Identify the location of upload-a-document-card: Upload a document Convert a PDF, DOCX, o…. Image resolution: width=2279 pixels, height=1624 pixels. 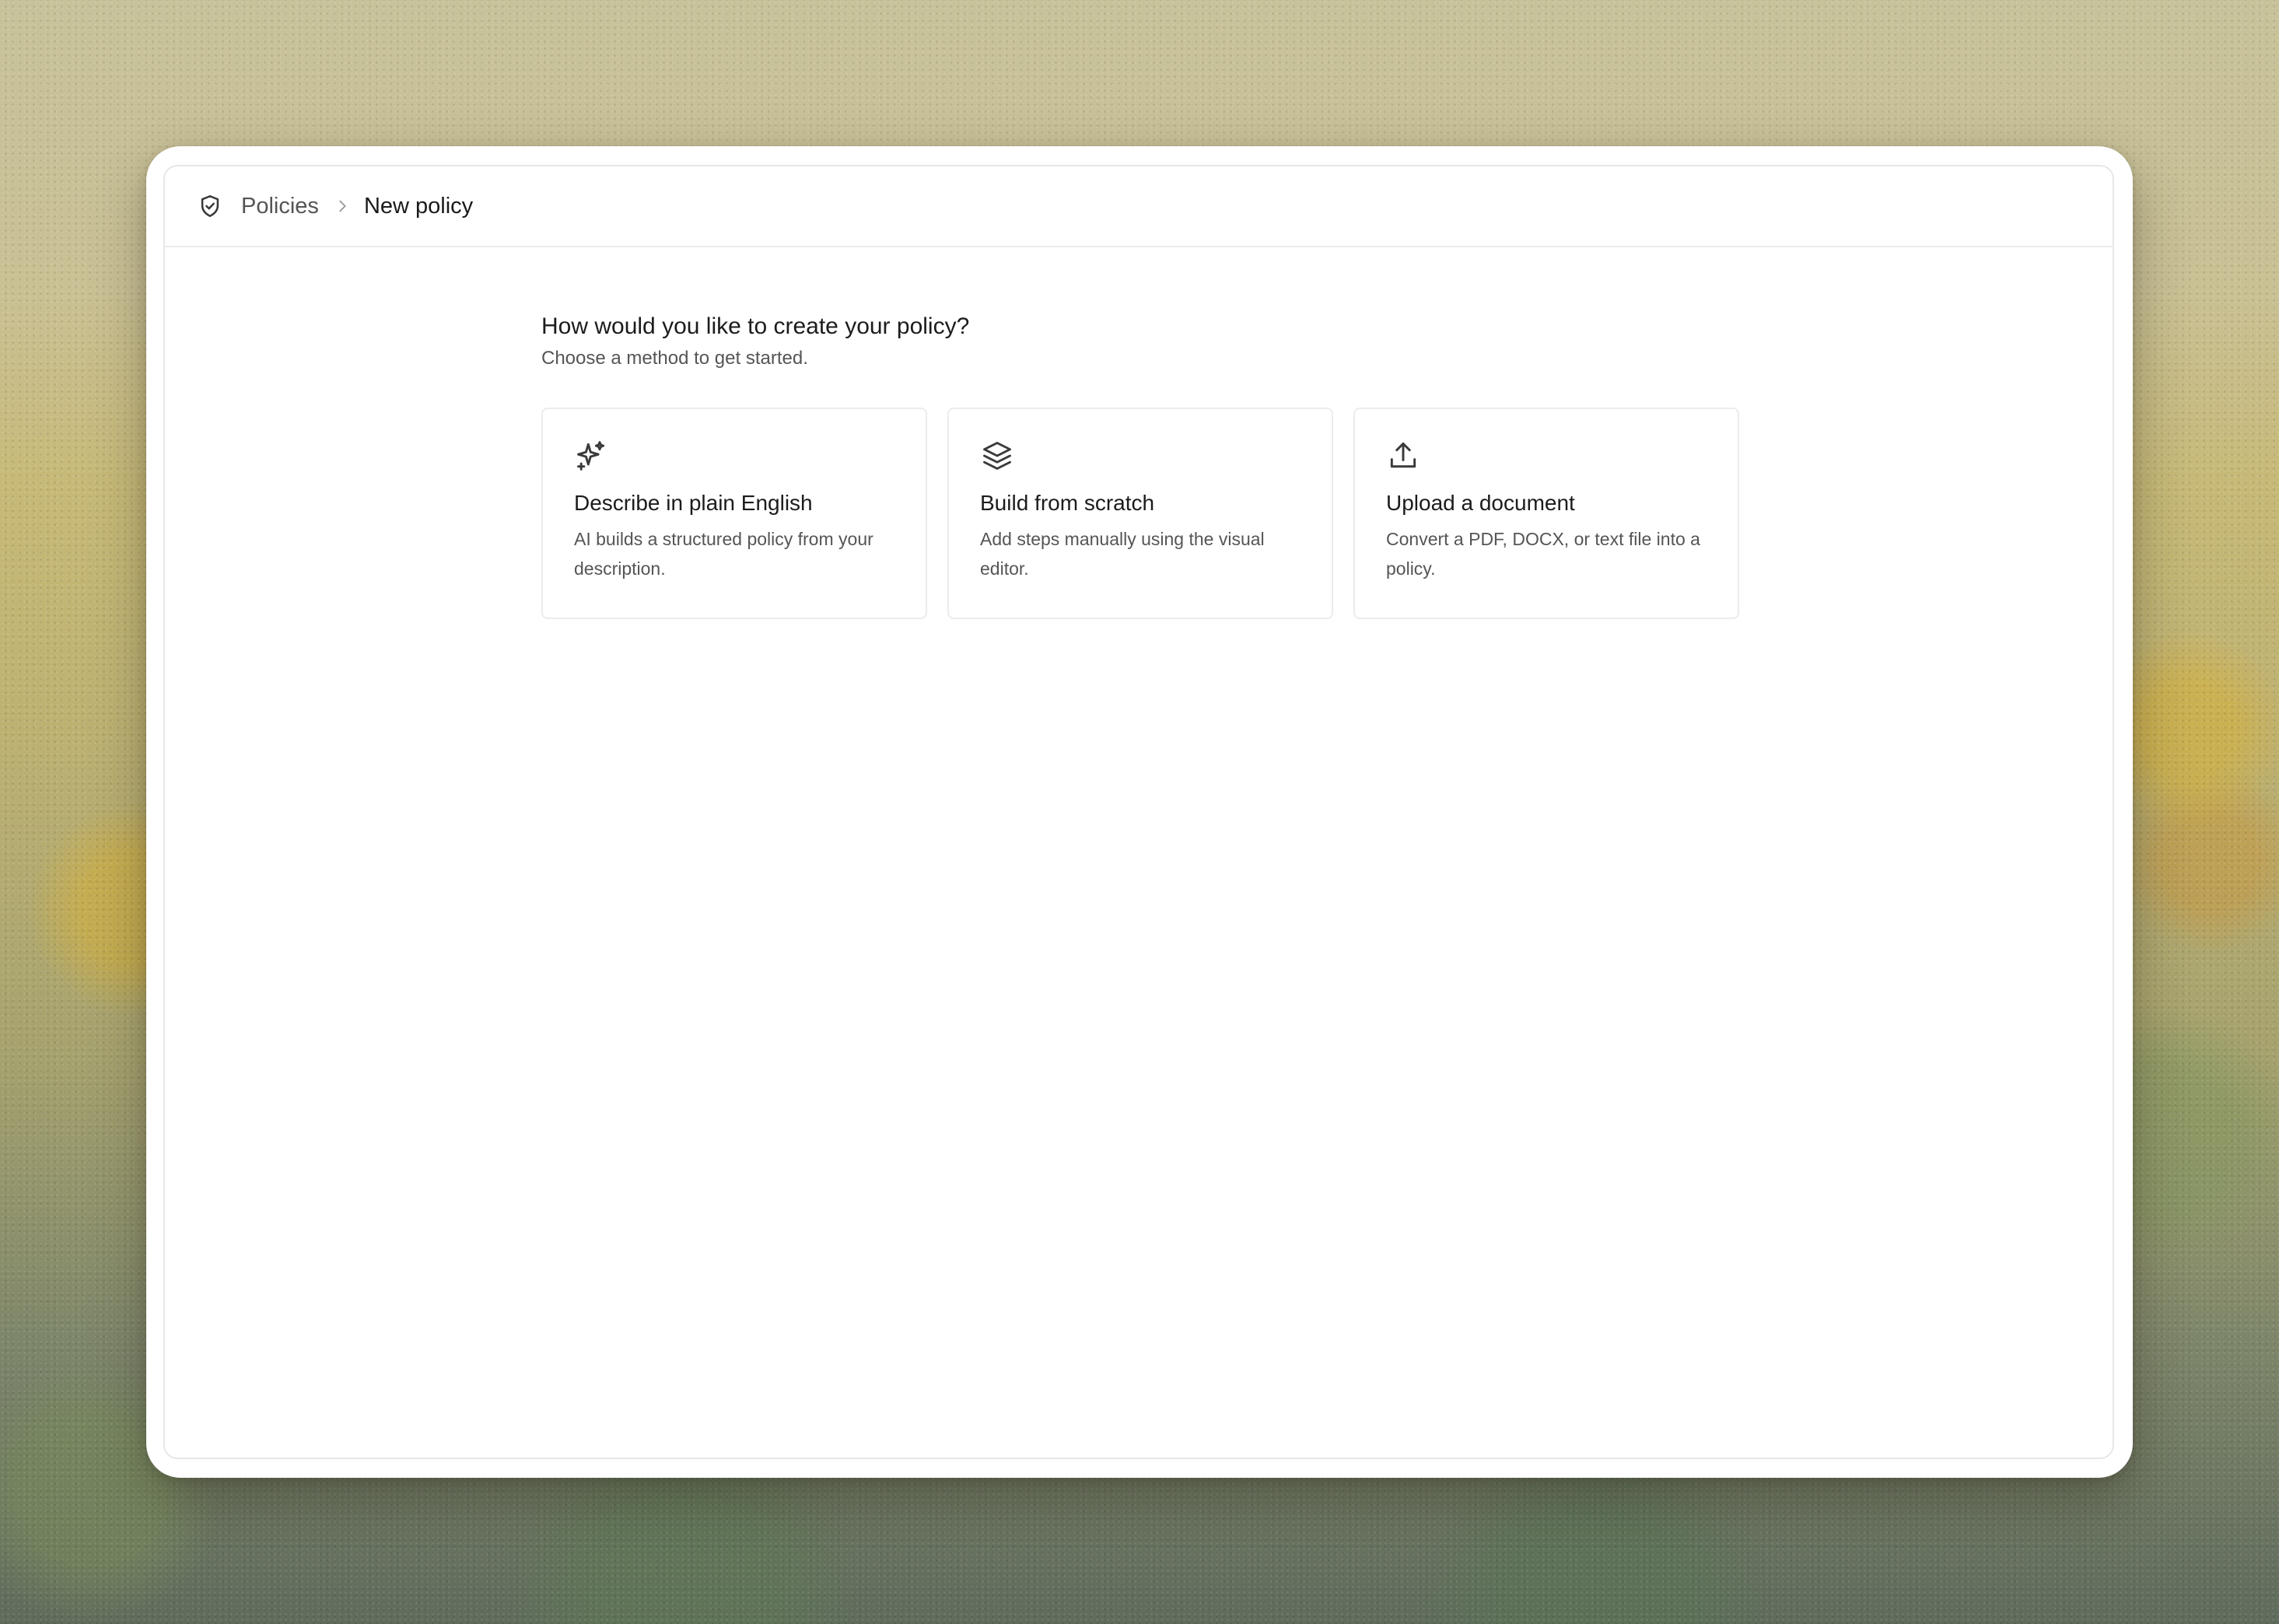
(1546, 514).